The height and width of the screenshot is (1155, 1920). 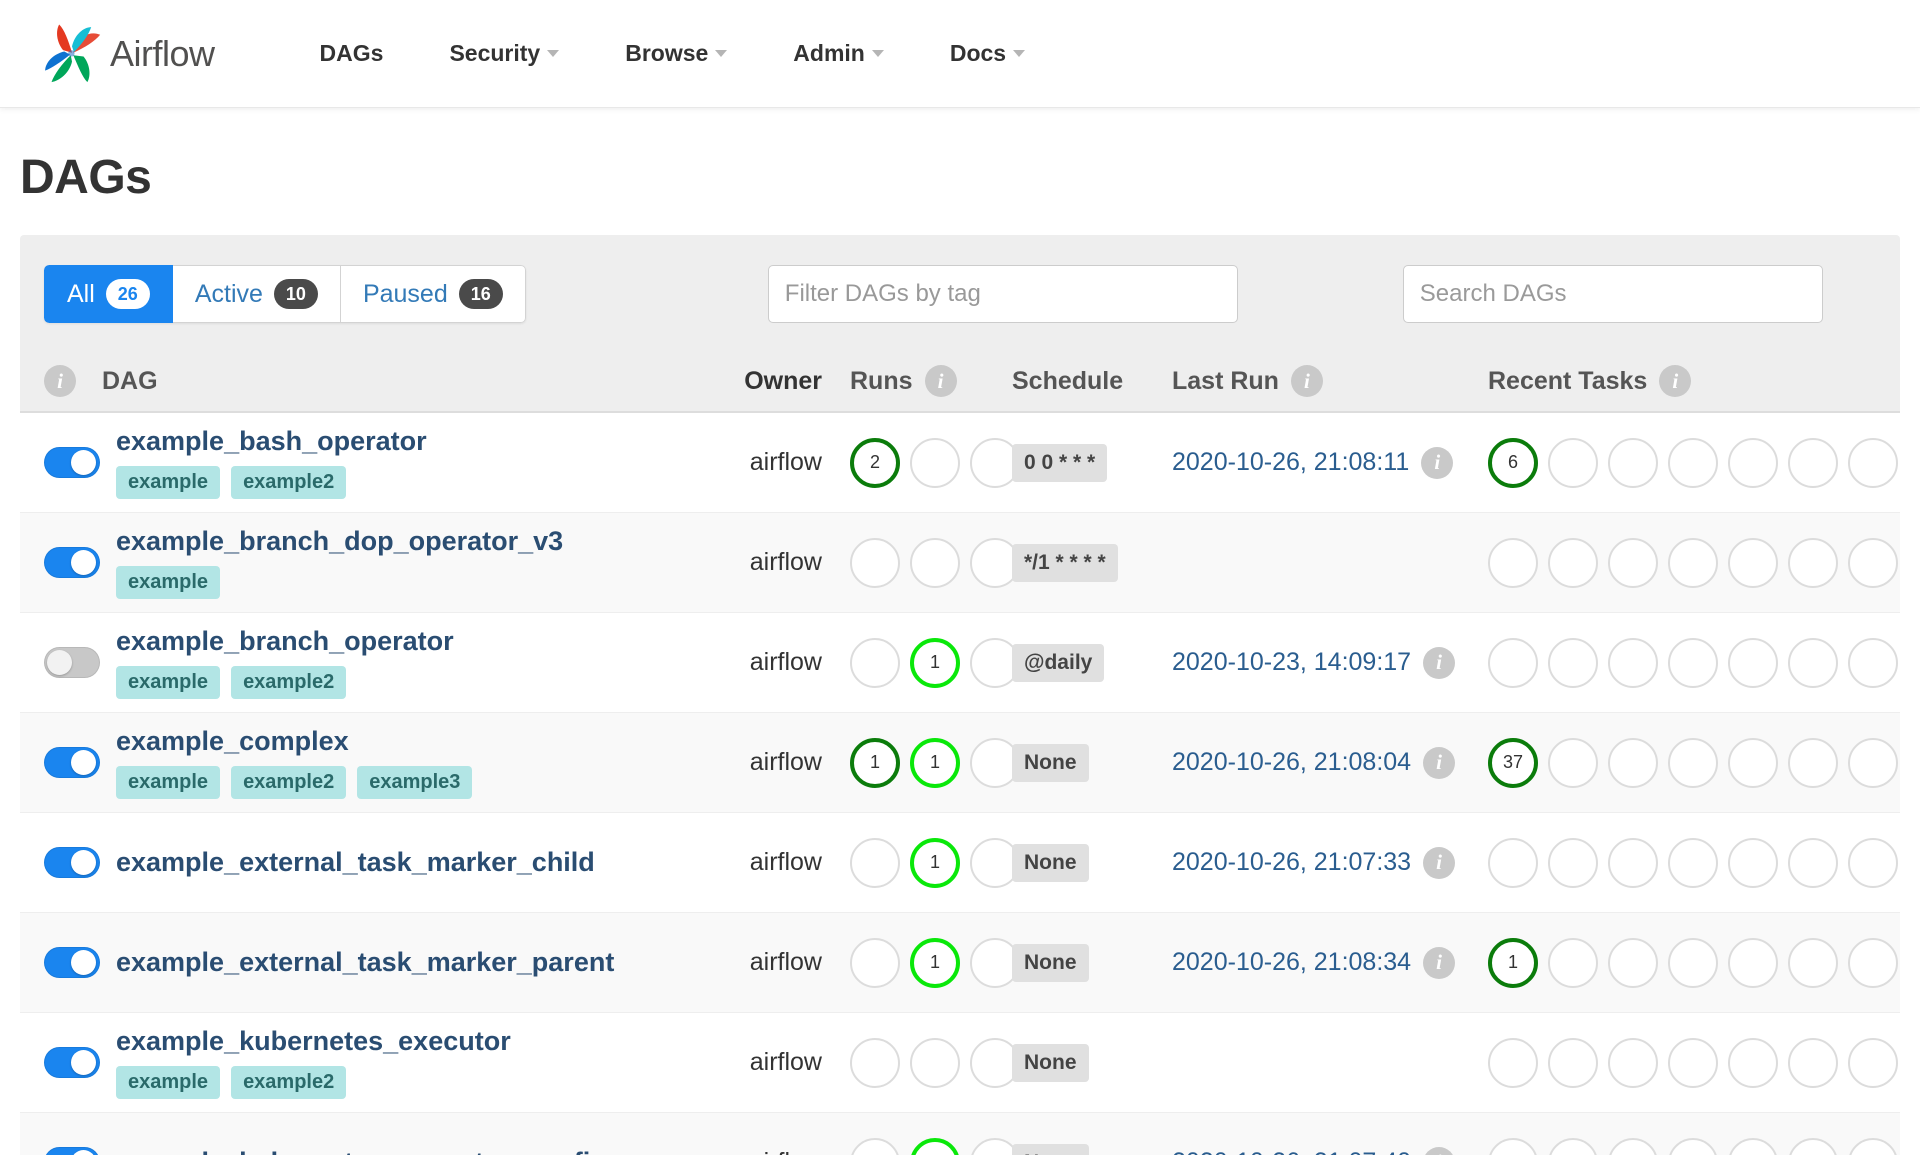 I want to click on tag-filter-input, so click(x=1002, y=294).